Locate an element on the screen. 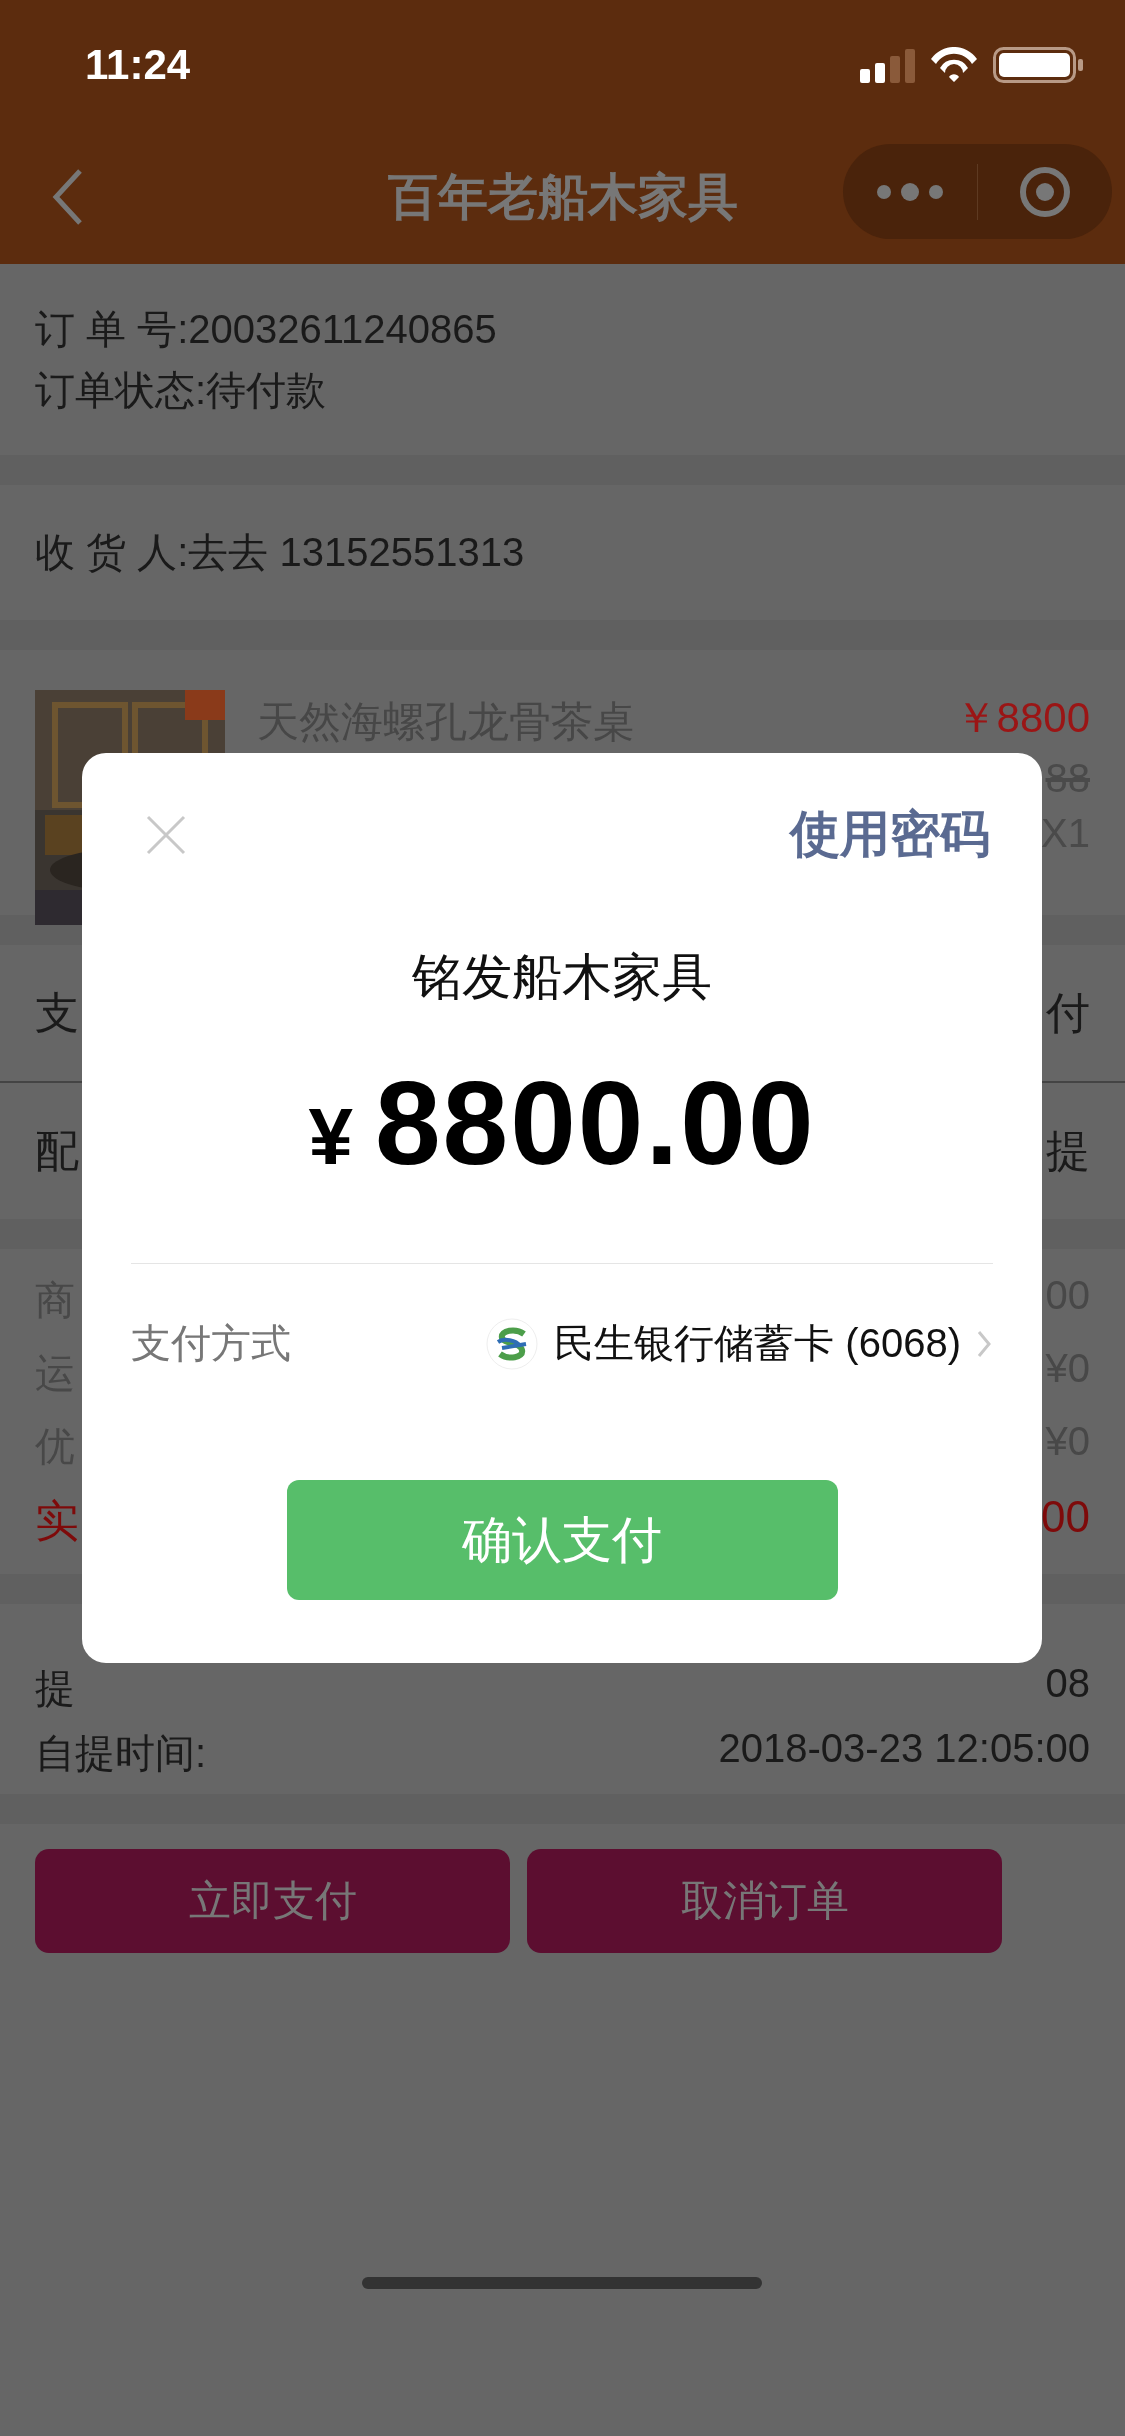 Image resolution: width=1125 pixels, height=2436 pixels. time-value: 2018-03-23 12:05:00 is located at coordinates (904, 1749).